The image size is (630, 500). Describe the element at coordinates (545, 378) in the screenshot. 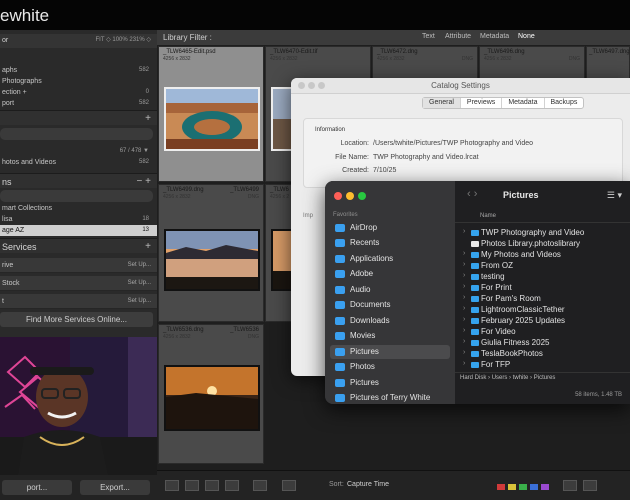

I see `path-pictures: Pictures` at that location.